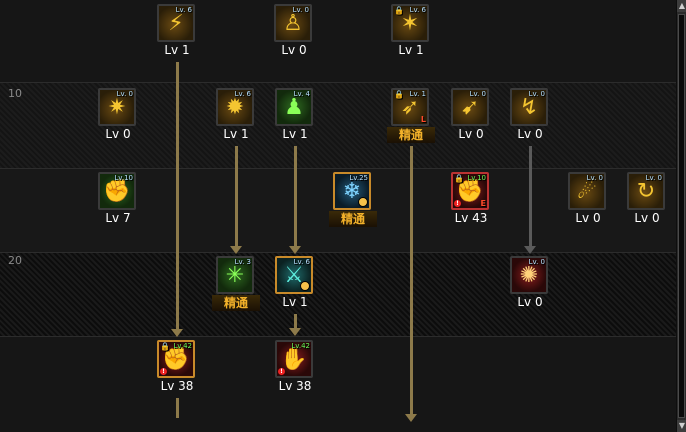 Image resolution: width=686 pixels, height=432 pixels. Describe the element at coordinates (358, 178) in the screenshot. I see `skill-max-level: Lv.25` at that location.